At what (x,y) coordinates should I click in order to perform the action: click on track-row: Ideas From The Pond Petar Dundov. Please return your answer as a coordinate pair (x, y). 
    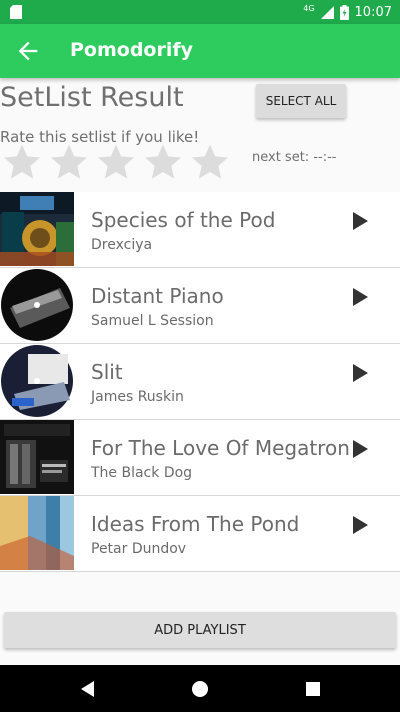
    Looking at the image, I should click on (200, 534).